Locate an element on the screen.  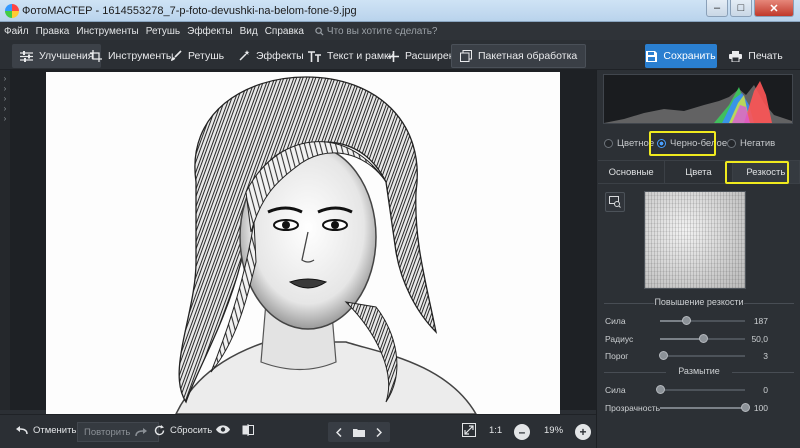
open-folder-button is located at coordinates (359, 432).